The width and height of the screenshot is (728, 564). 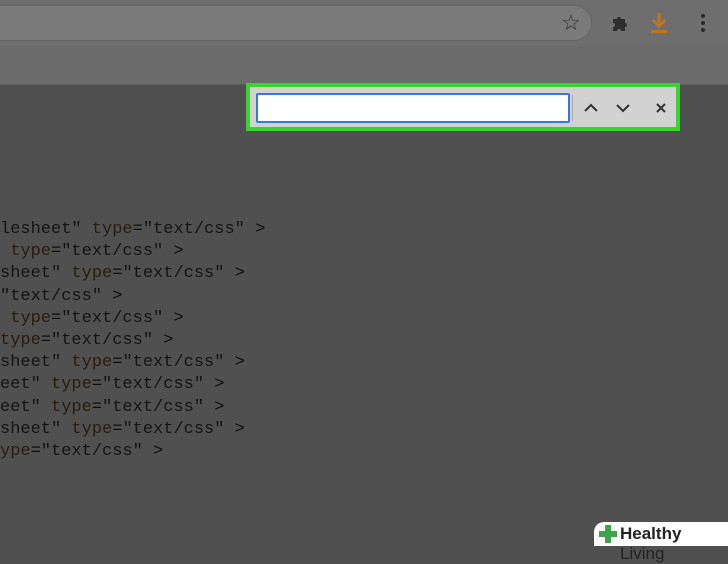 I want to click on watermark-bold: Healthy, so click(x=651, y=533).